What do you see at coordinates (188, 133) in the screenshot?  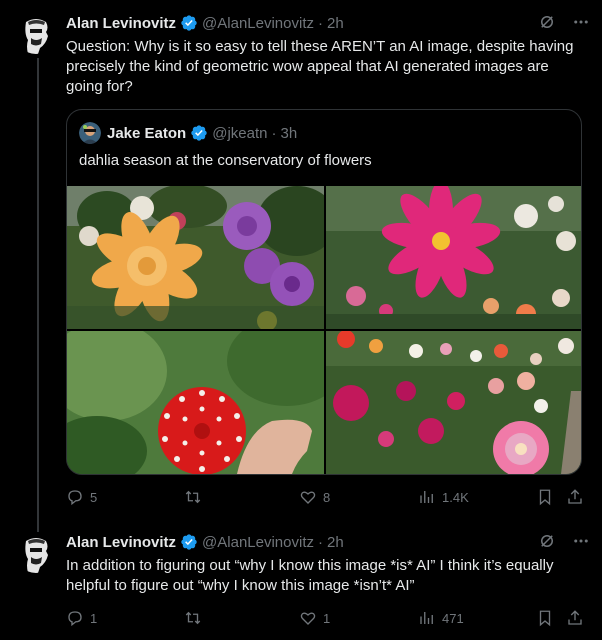 I see `quote-header: Jake Eaton @jkeatn · 3h` at bounding box center [188, 133].